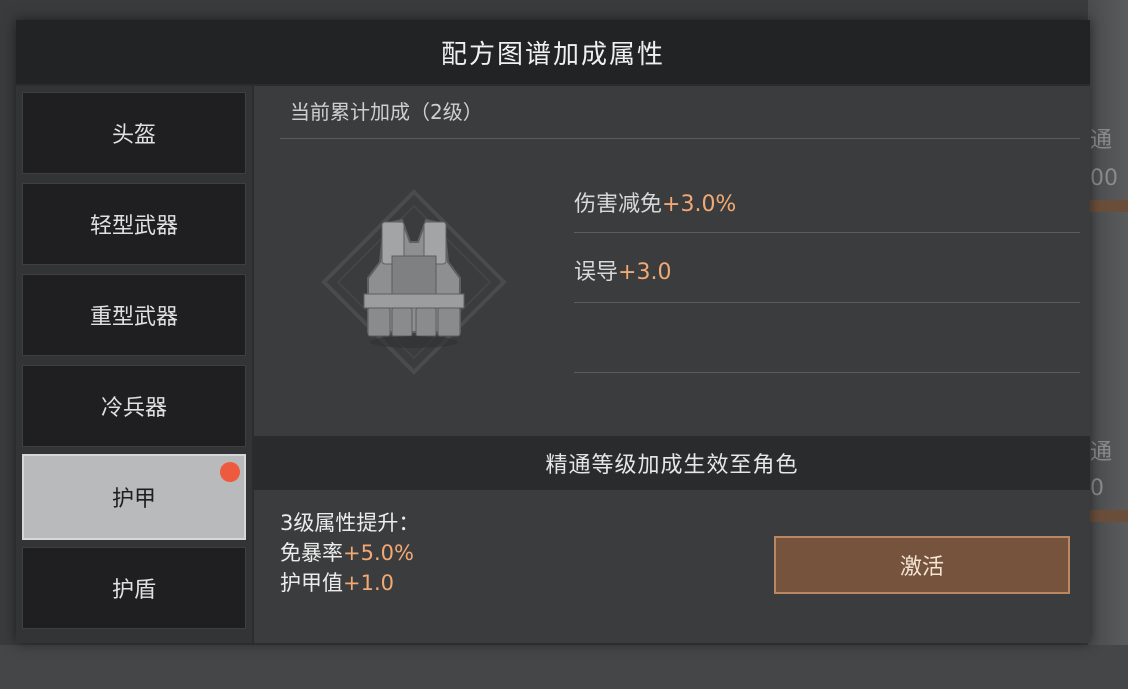  What do you see at coordinates (645, 272) in the screenshot?
I see `attribute-value: +3.0` at bounding box center [645, 272].